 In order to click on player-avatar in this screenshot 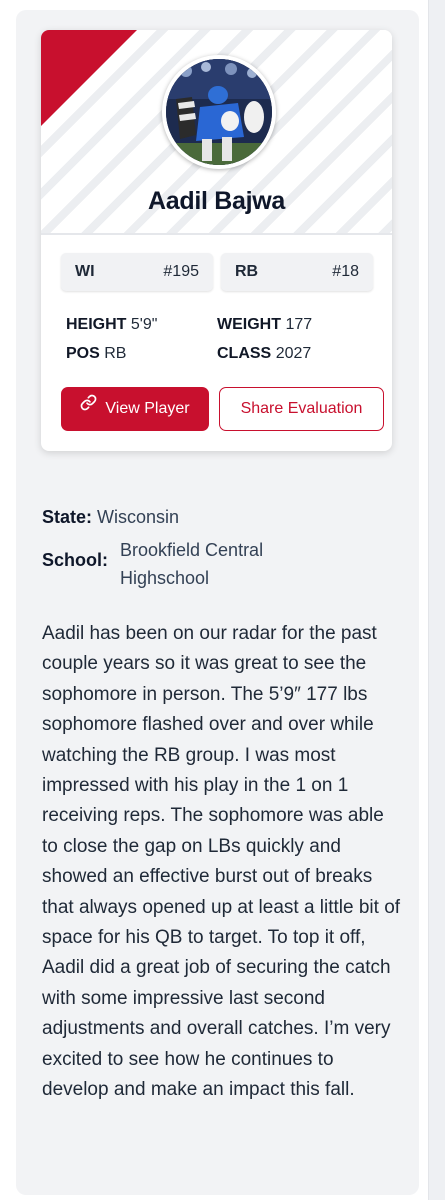, I will do `click(219, 112)`.